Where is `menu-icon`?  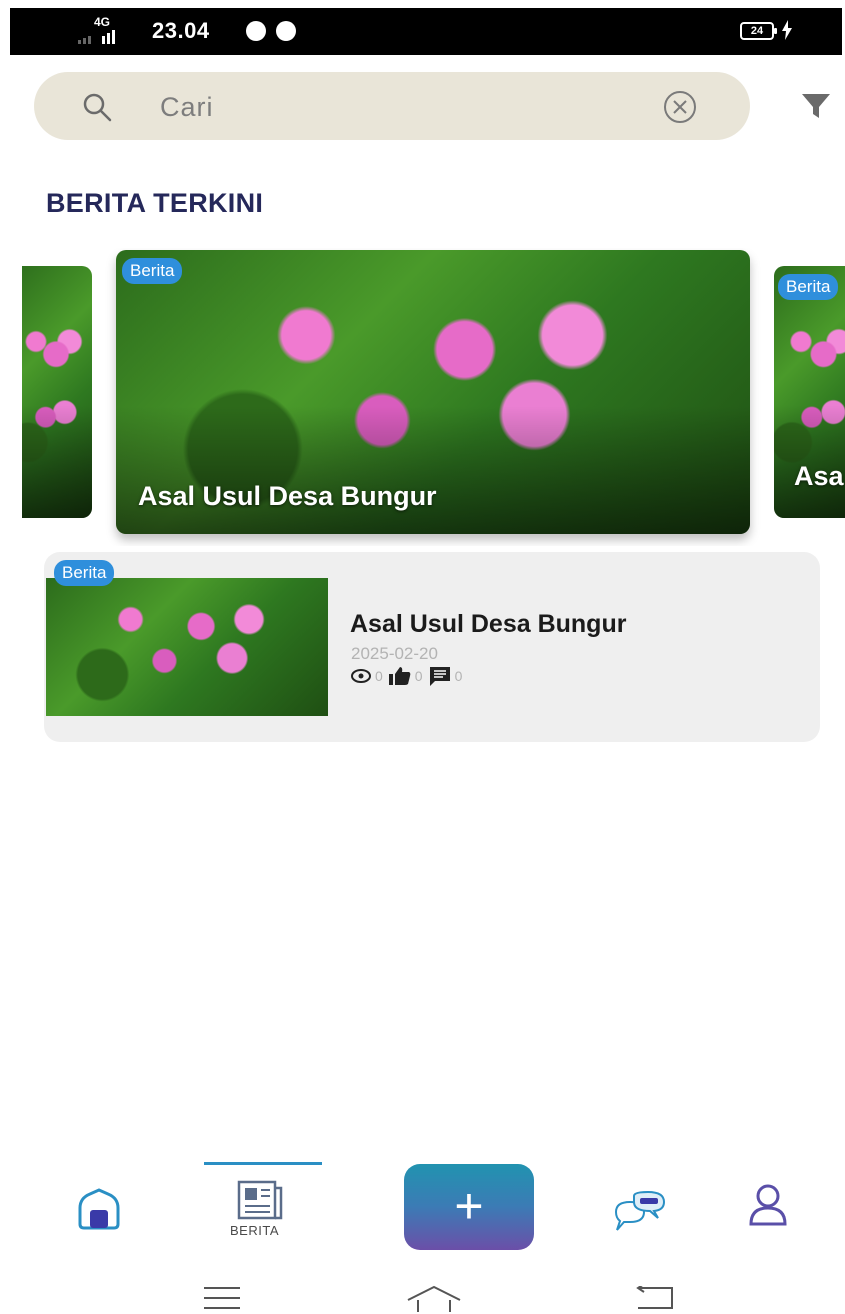 menu-icon is located at coordinates (222, 1298).